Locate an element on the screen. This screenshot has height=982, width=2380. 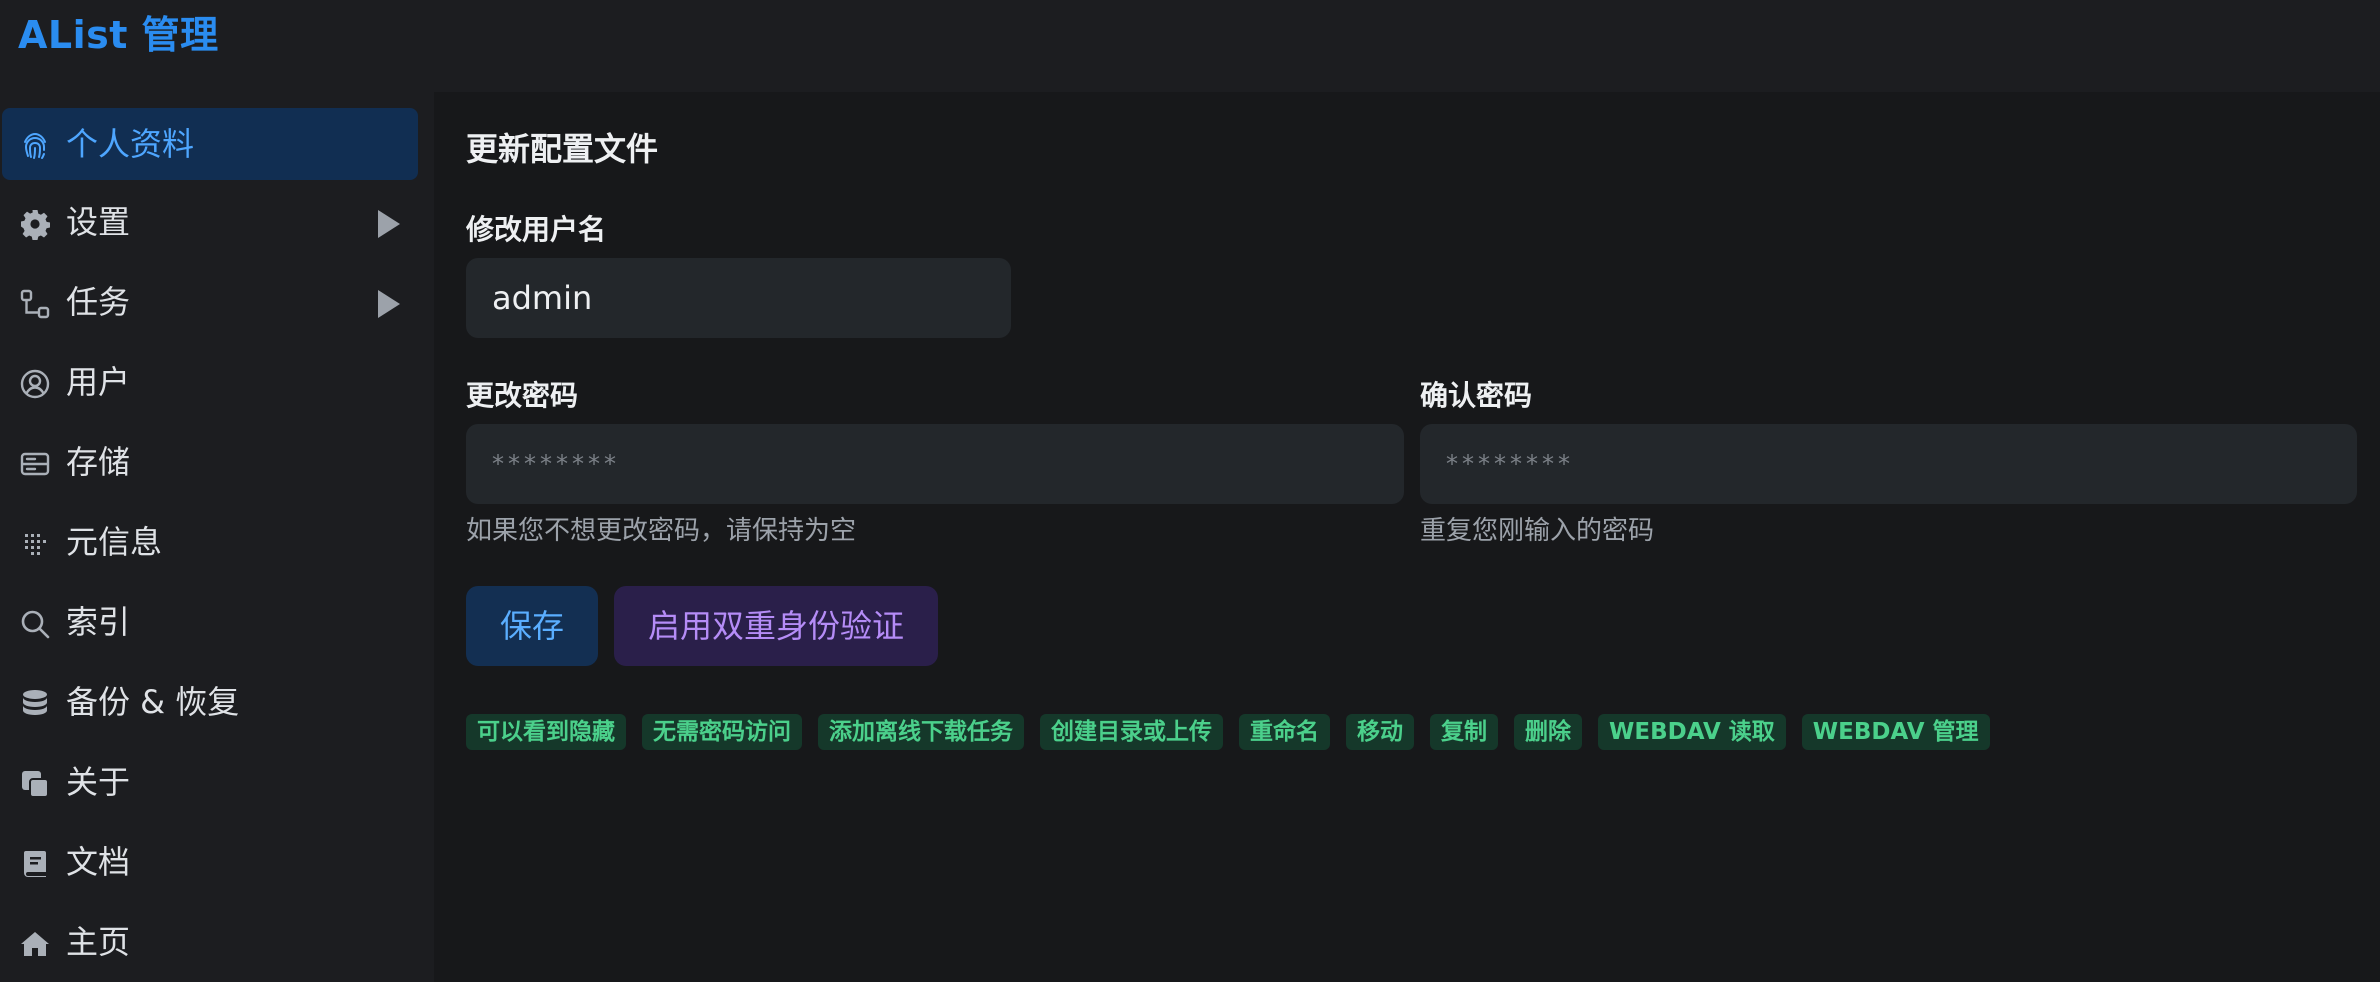
meta-grid-icon is located at coordinates (35, 544).